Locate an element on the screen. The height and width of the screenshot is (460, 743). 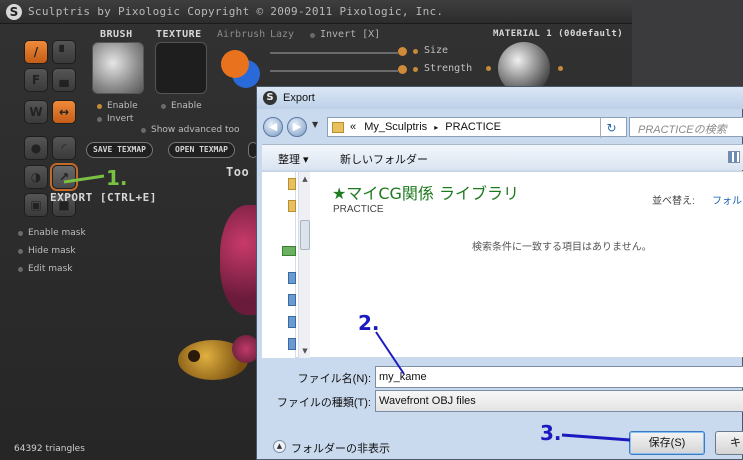
filename-field: my_kame is located at coordinates (559, 377).